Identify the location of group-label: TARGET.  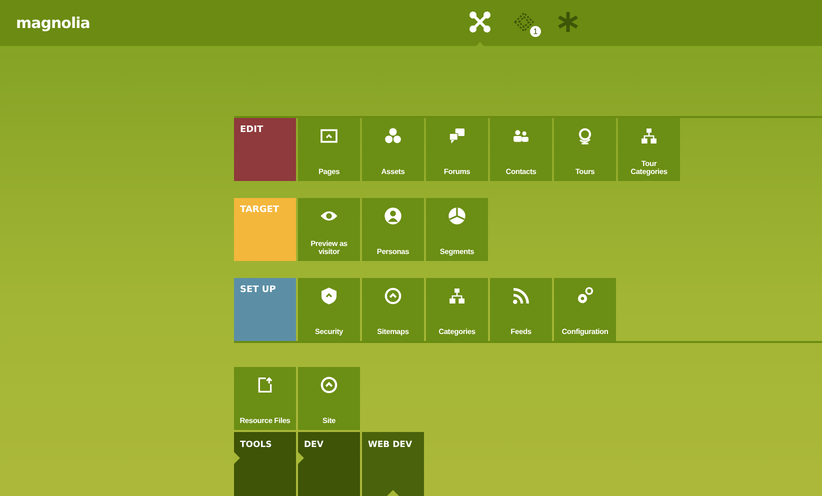
(265, 229).